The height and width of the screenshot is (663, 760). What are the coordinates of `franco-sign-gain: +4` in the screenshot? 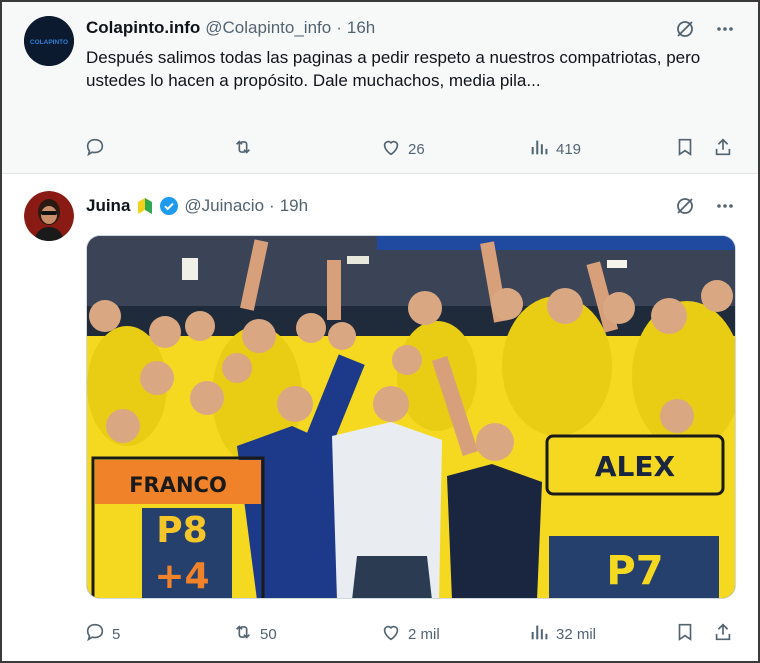 It's located at (181, 576).